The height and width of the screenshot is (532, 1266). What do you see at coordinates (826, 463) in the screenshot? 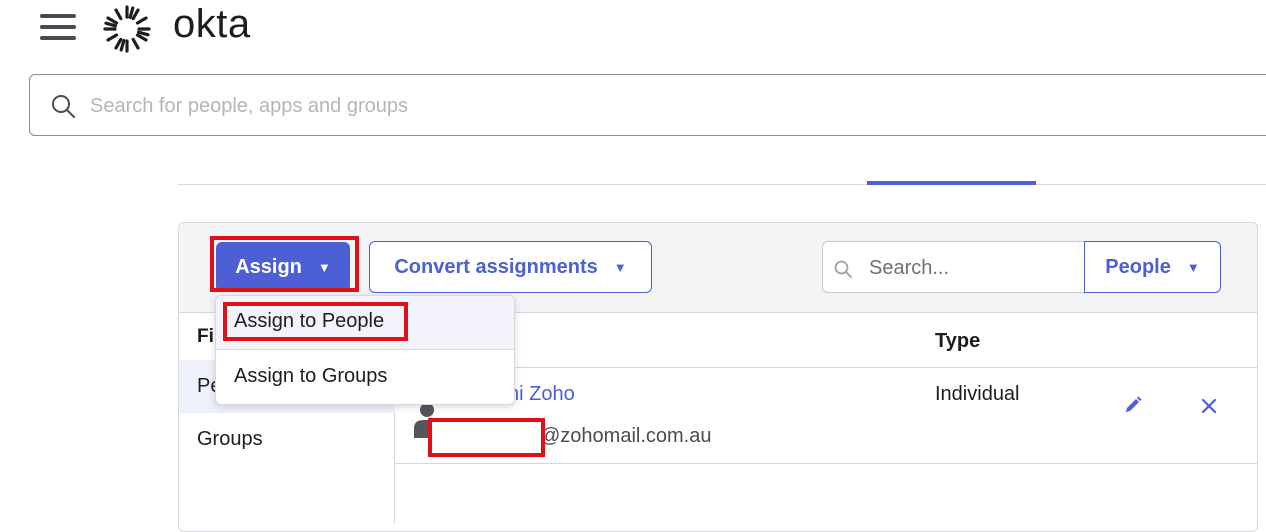
I see `table-row-divider` at bounding box center [826, 463].